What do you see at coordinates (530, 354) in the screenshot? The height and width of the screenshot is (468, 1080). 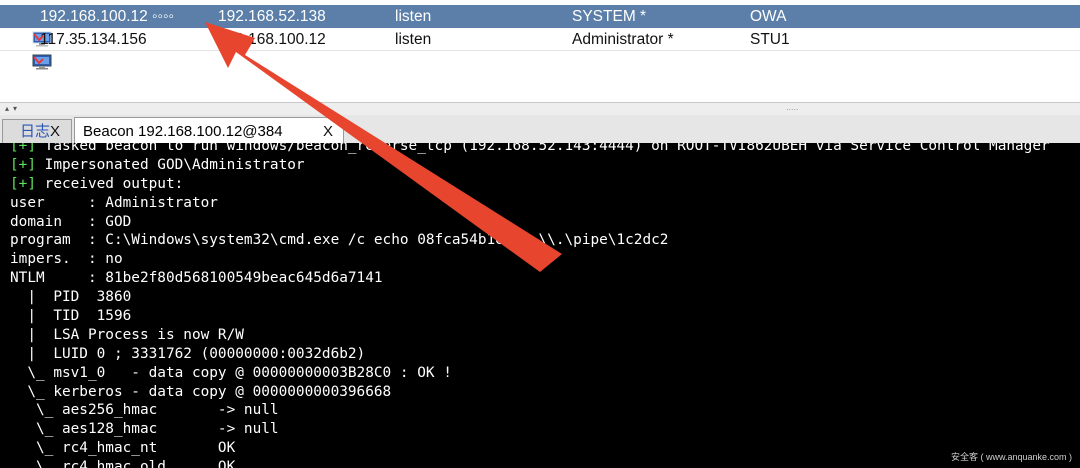 I see `console-line: | LUID 0 ; 3331762 (00000000:0032d6b2)` at bounding box center [530, 354].